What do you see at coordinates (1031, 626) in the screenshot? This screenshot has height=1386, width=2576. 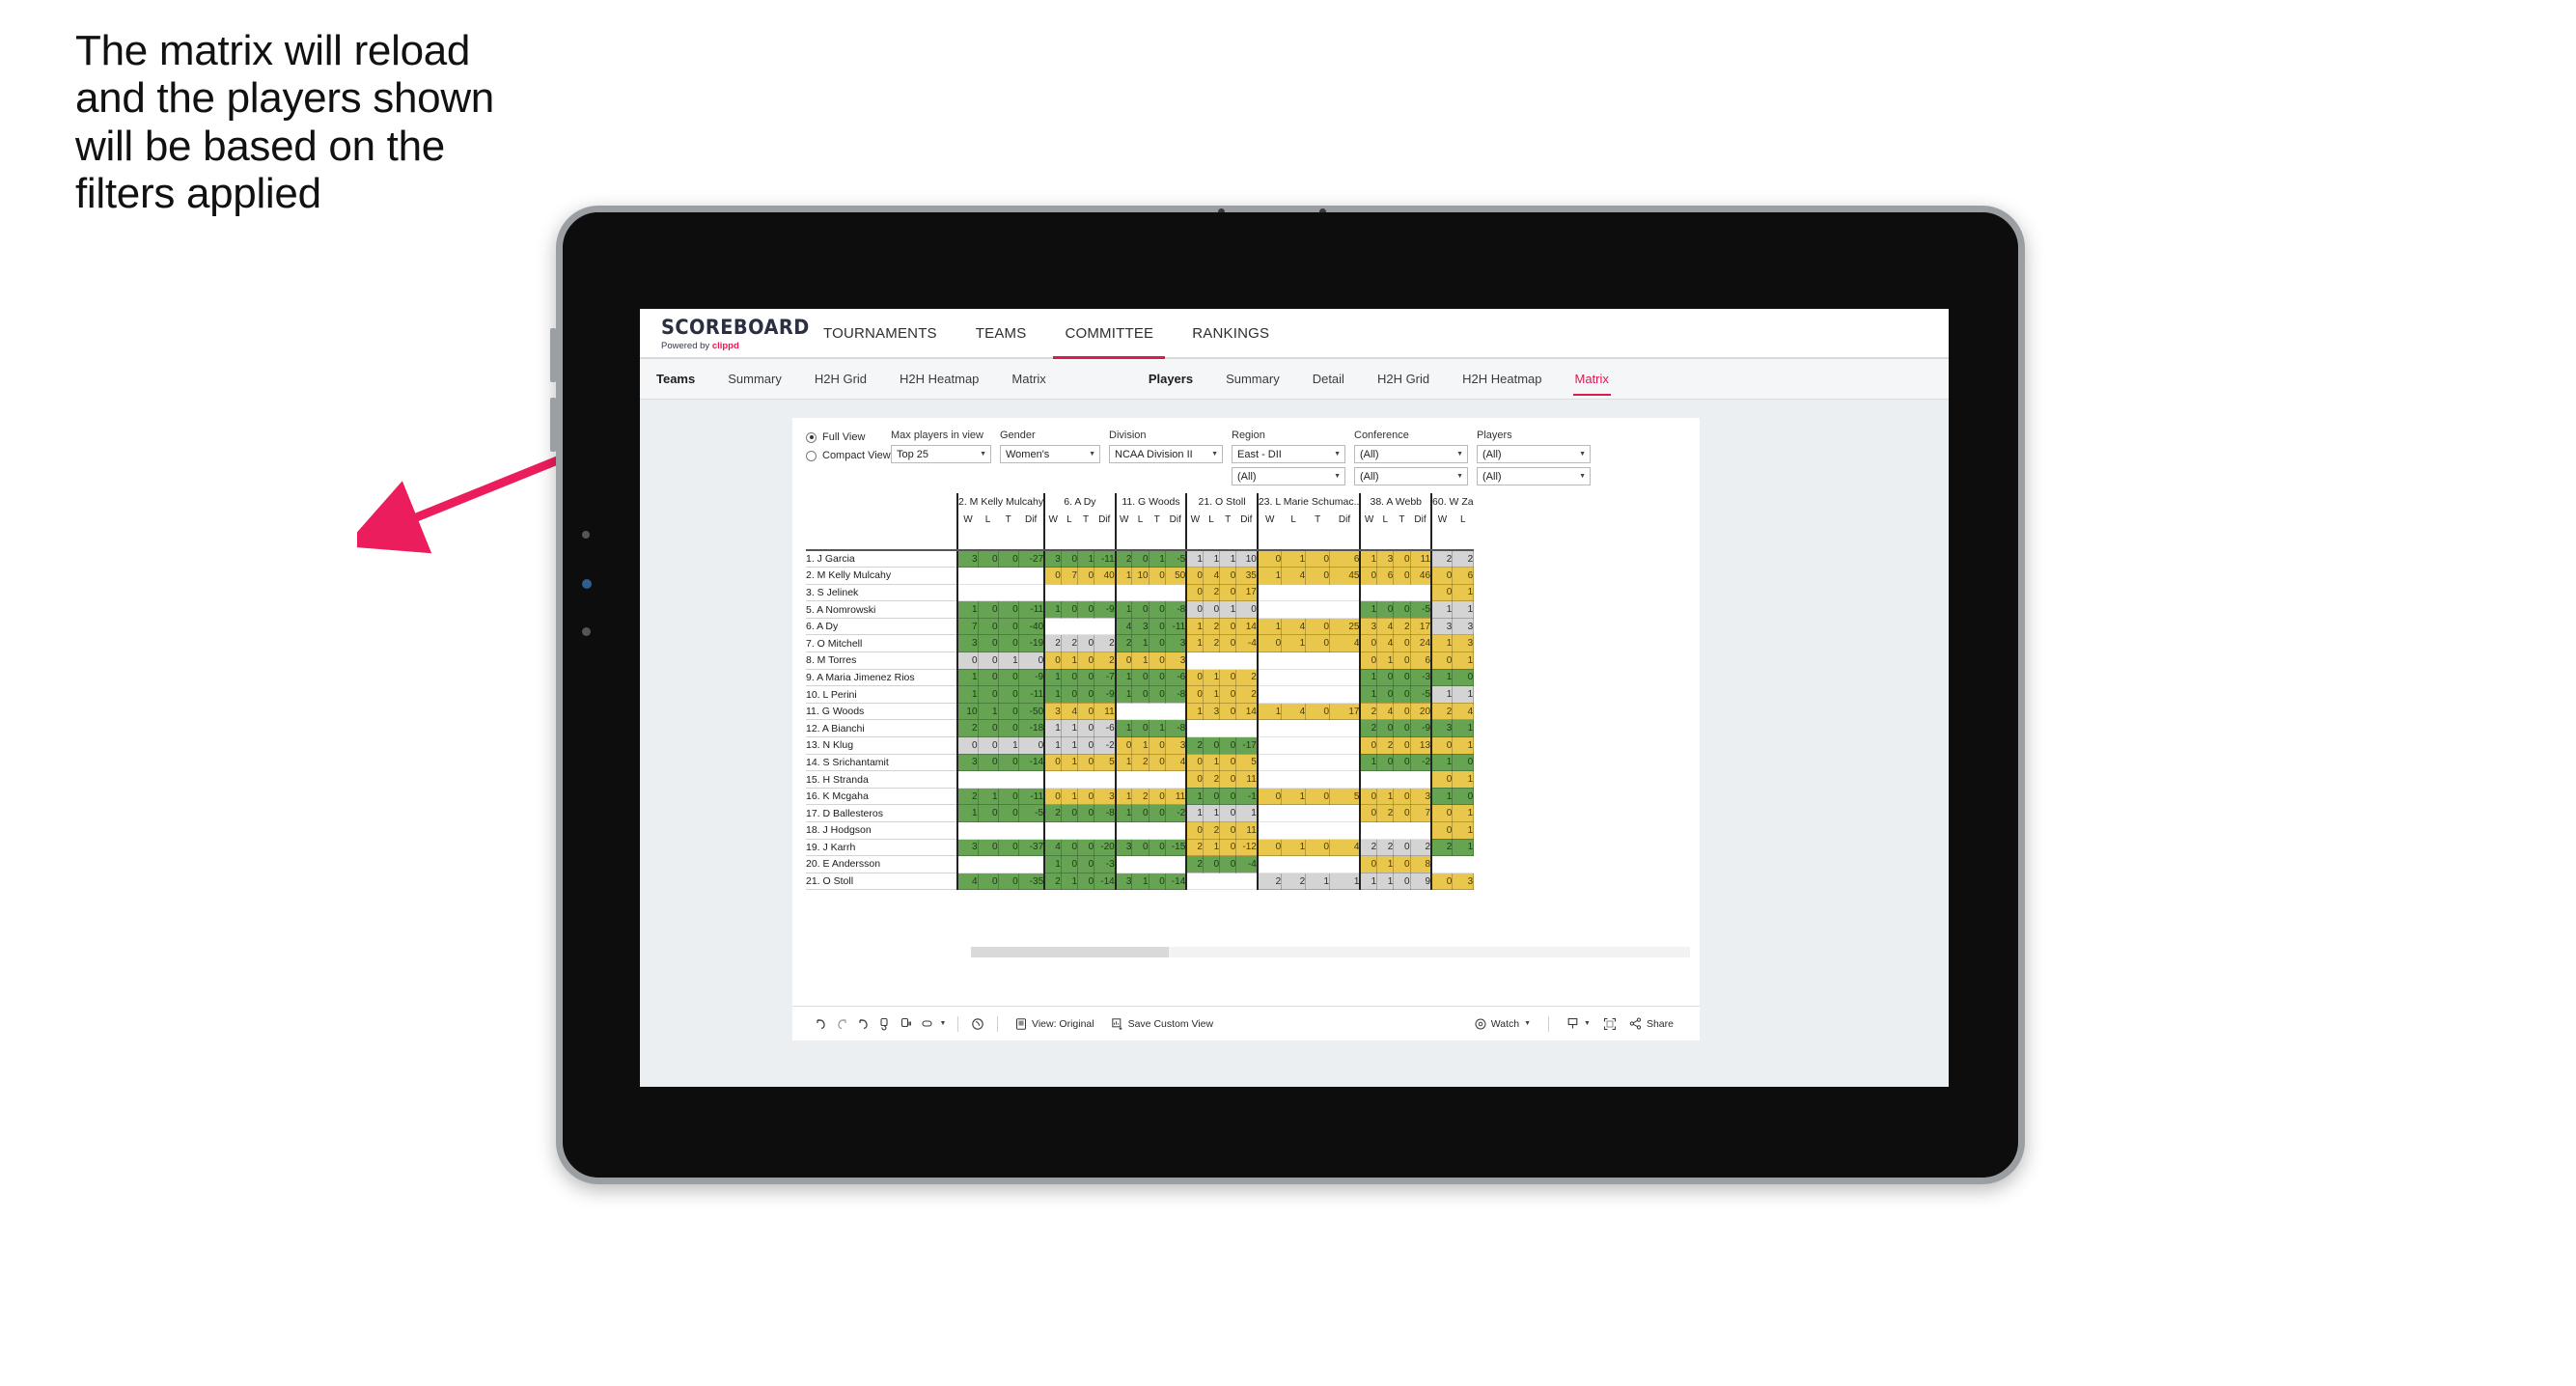 I see `matrix-cell-dif: -40` at bounding box center [1031, 626].